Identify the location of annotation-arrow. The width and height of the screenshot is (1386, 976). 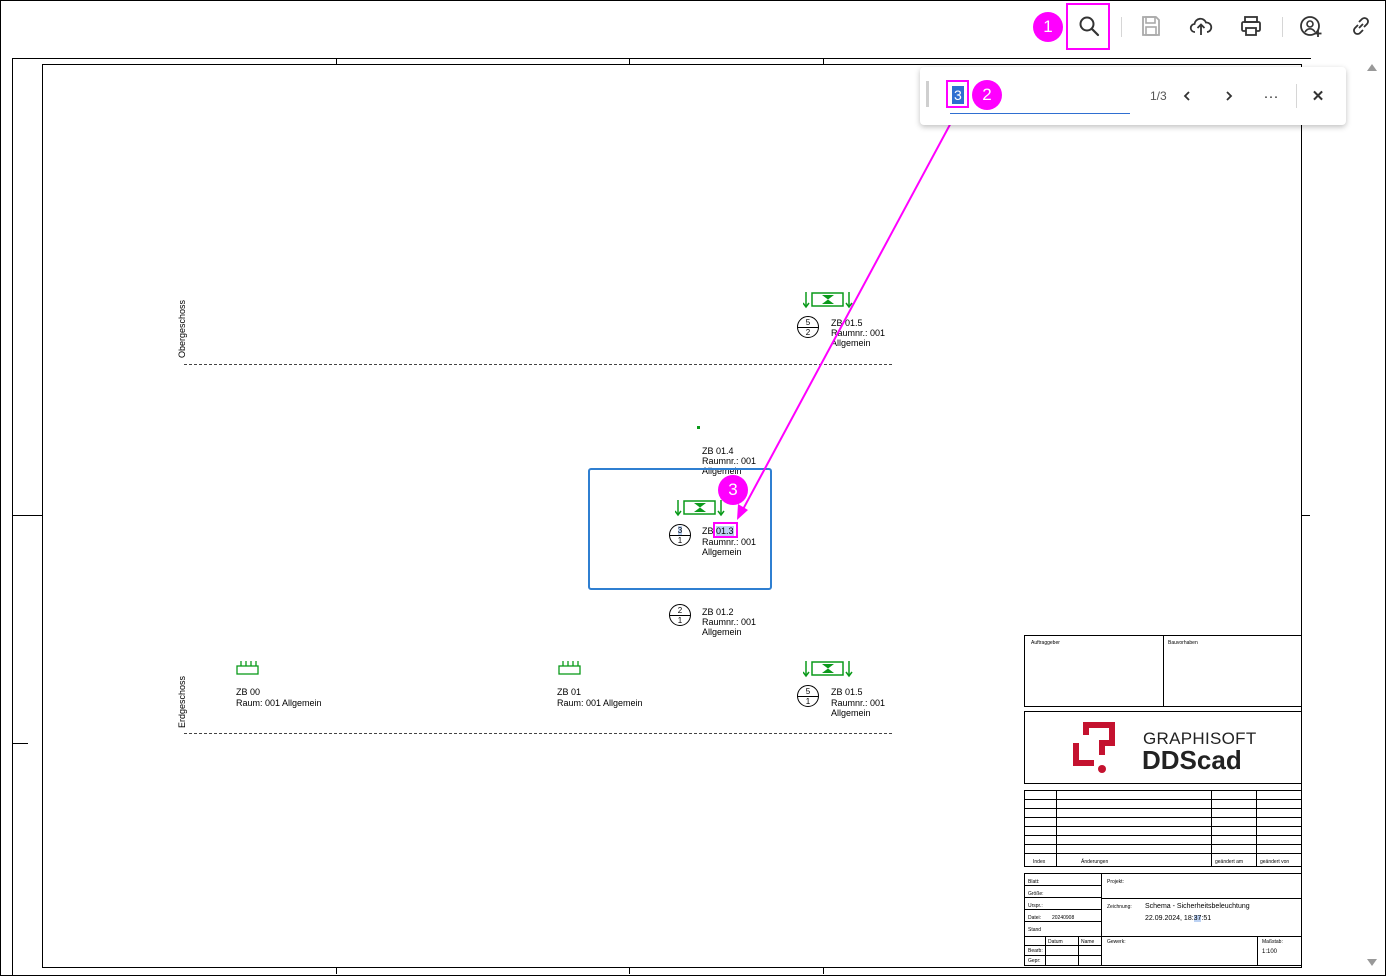
(849, 312).